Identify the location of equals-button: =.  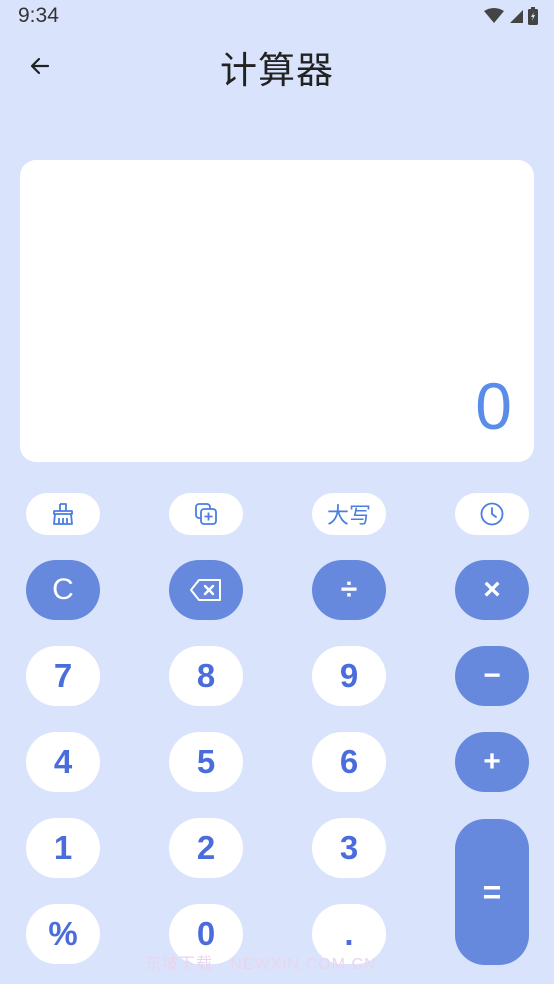
(492, 892).